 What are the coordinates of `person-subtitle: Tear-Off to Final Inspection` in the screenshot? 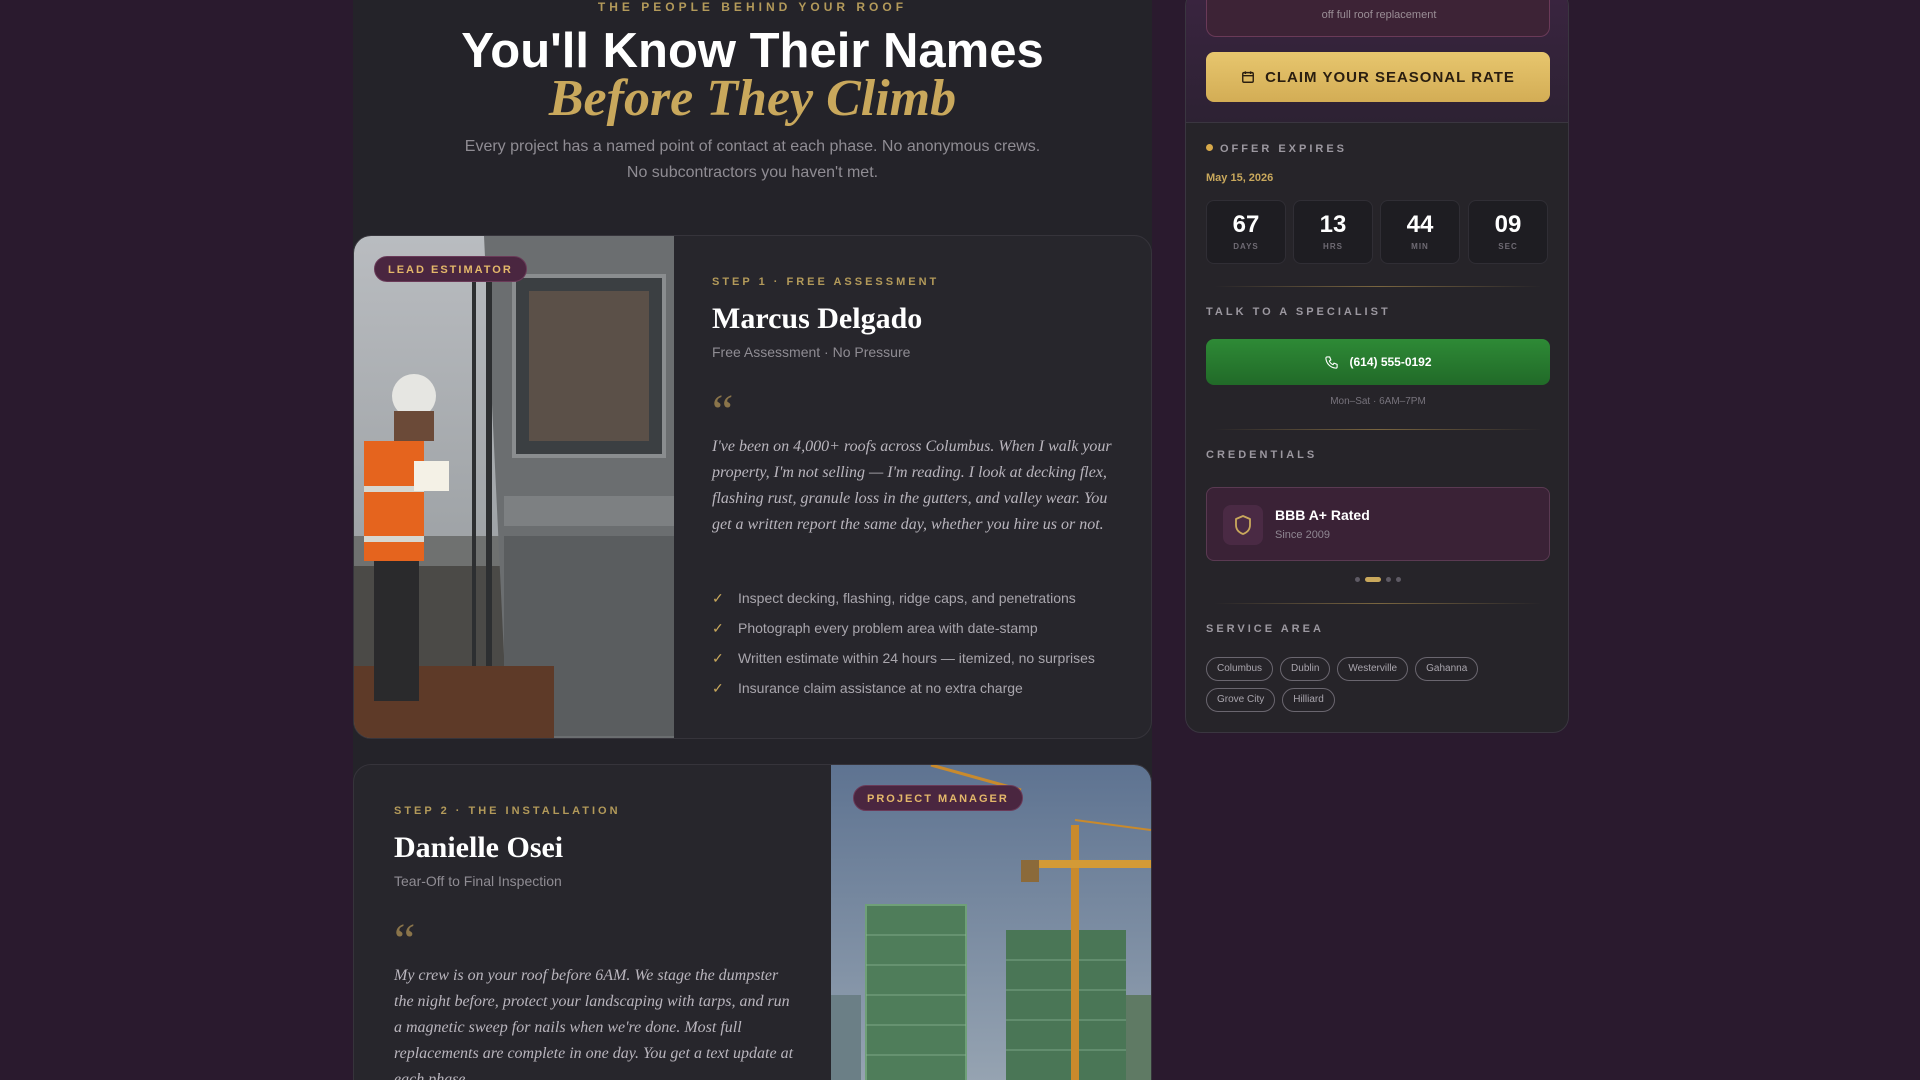 It's located at (478, 881).